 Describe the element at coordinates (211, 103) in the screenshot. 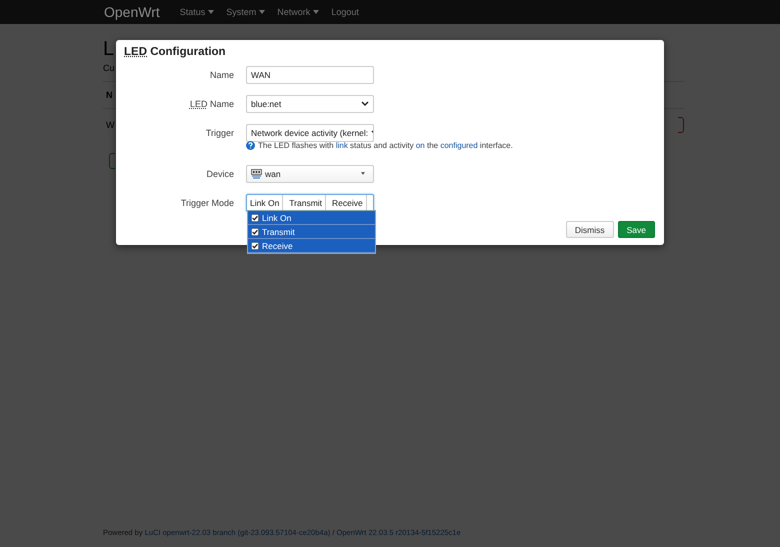

I see `field-label: LED Name` at that location.